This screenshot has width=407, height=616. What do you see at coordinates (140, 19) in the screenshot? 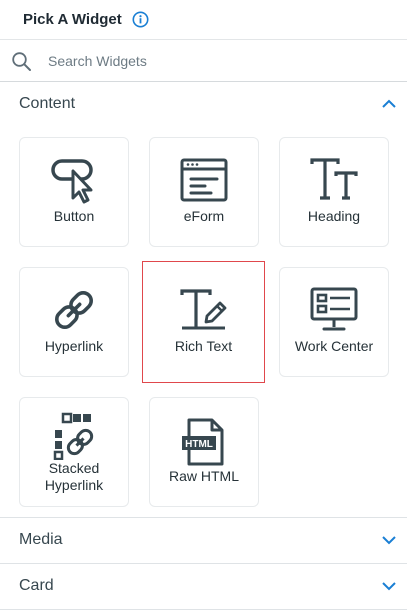
I see `info-icon` at bounding box center [140, 19].